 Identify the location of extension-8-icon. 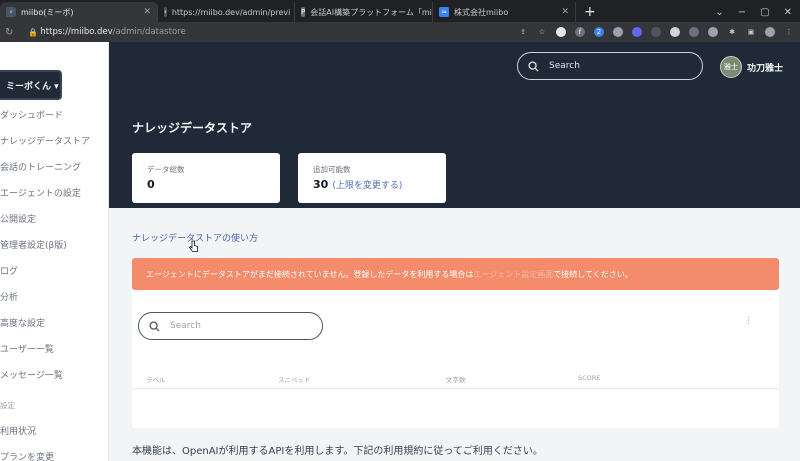
(694, 32).